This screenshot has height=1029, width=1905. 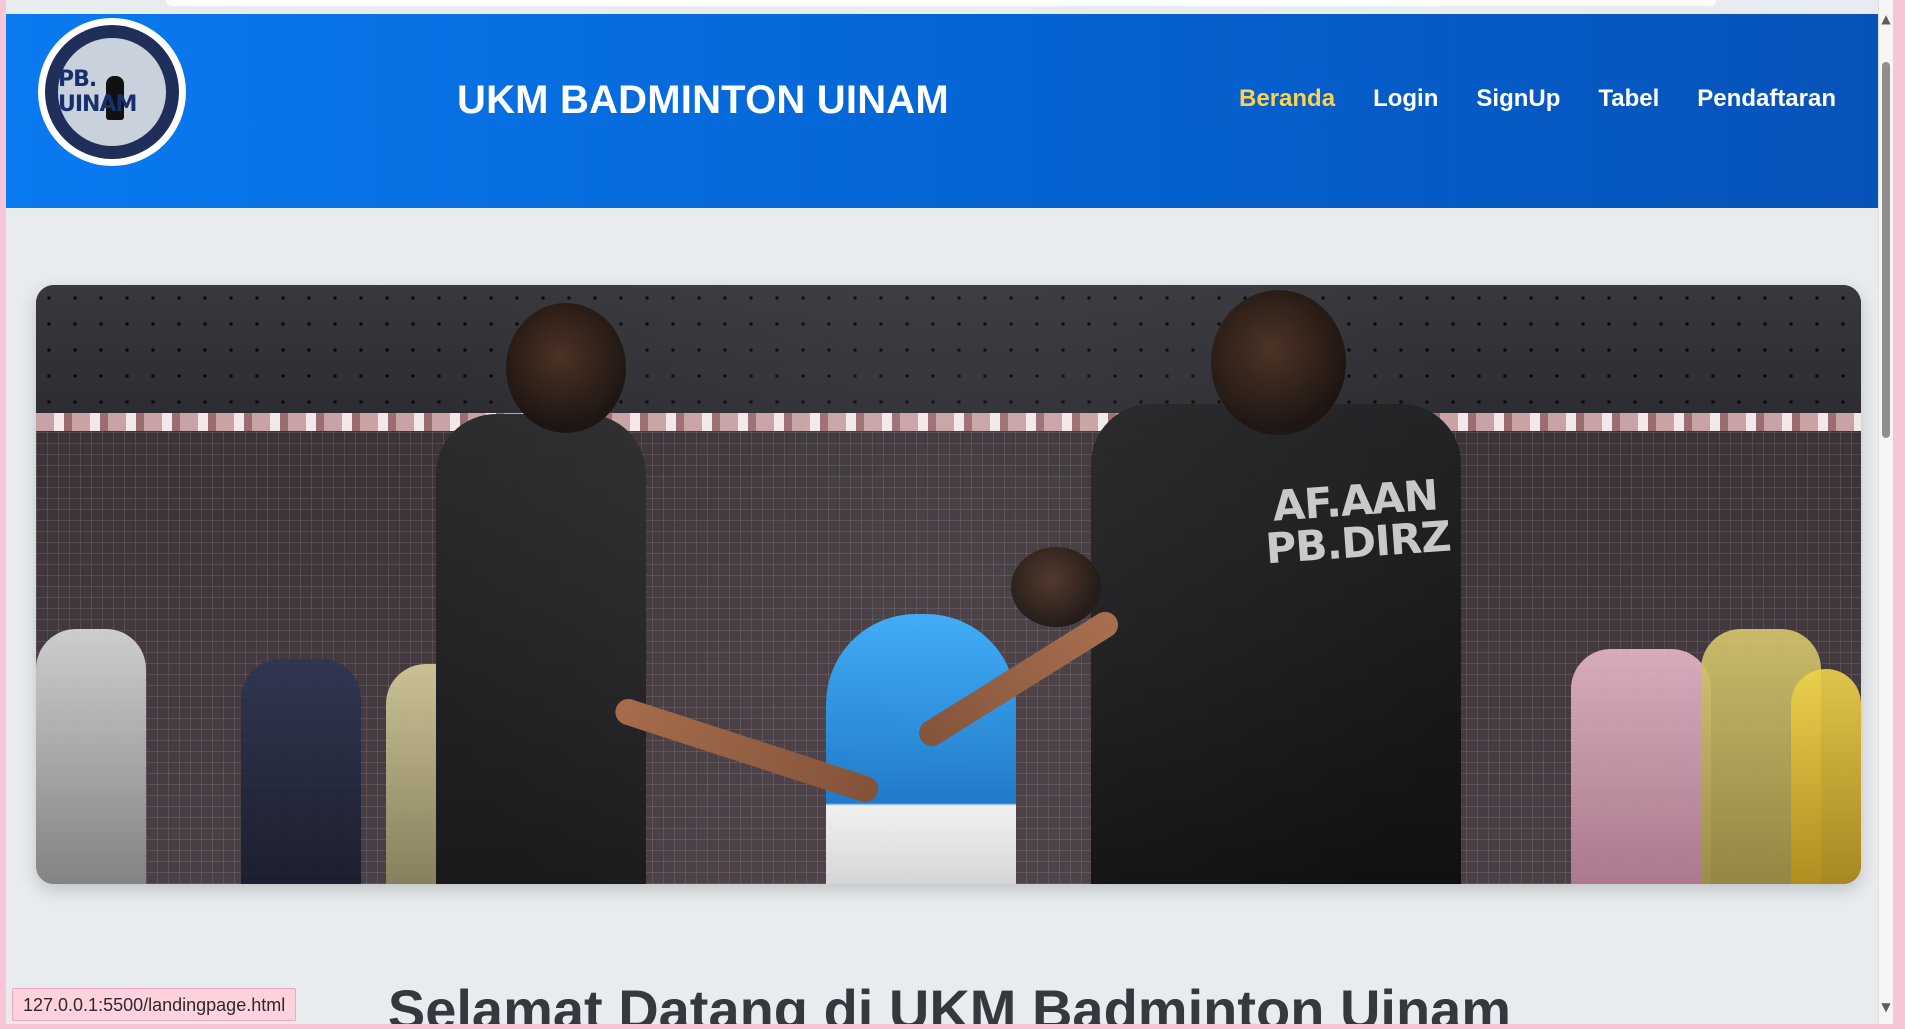 What do you see at coordinates (921, 749) in the screenshot?
I see `opponent-player` at bounding box center [921, 749].